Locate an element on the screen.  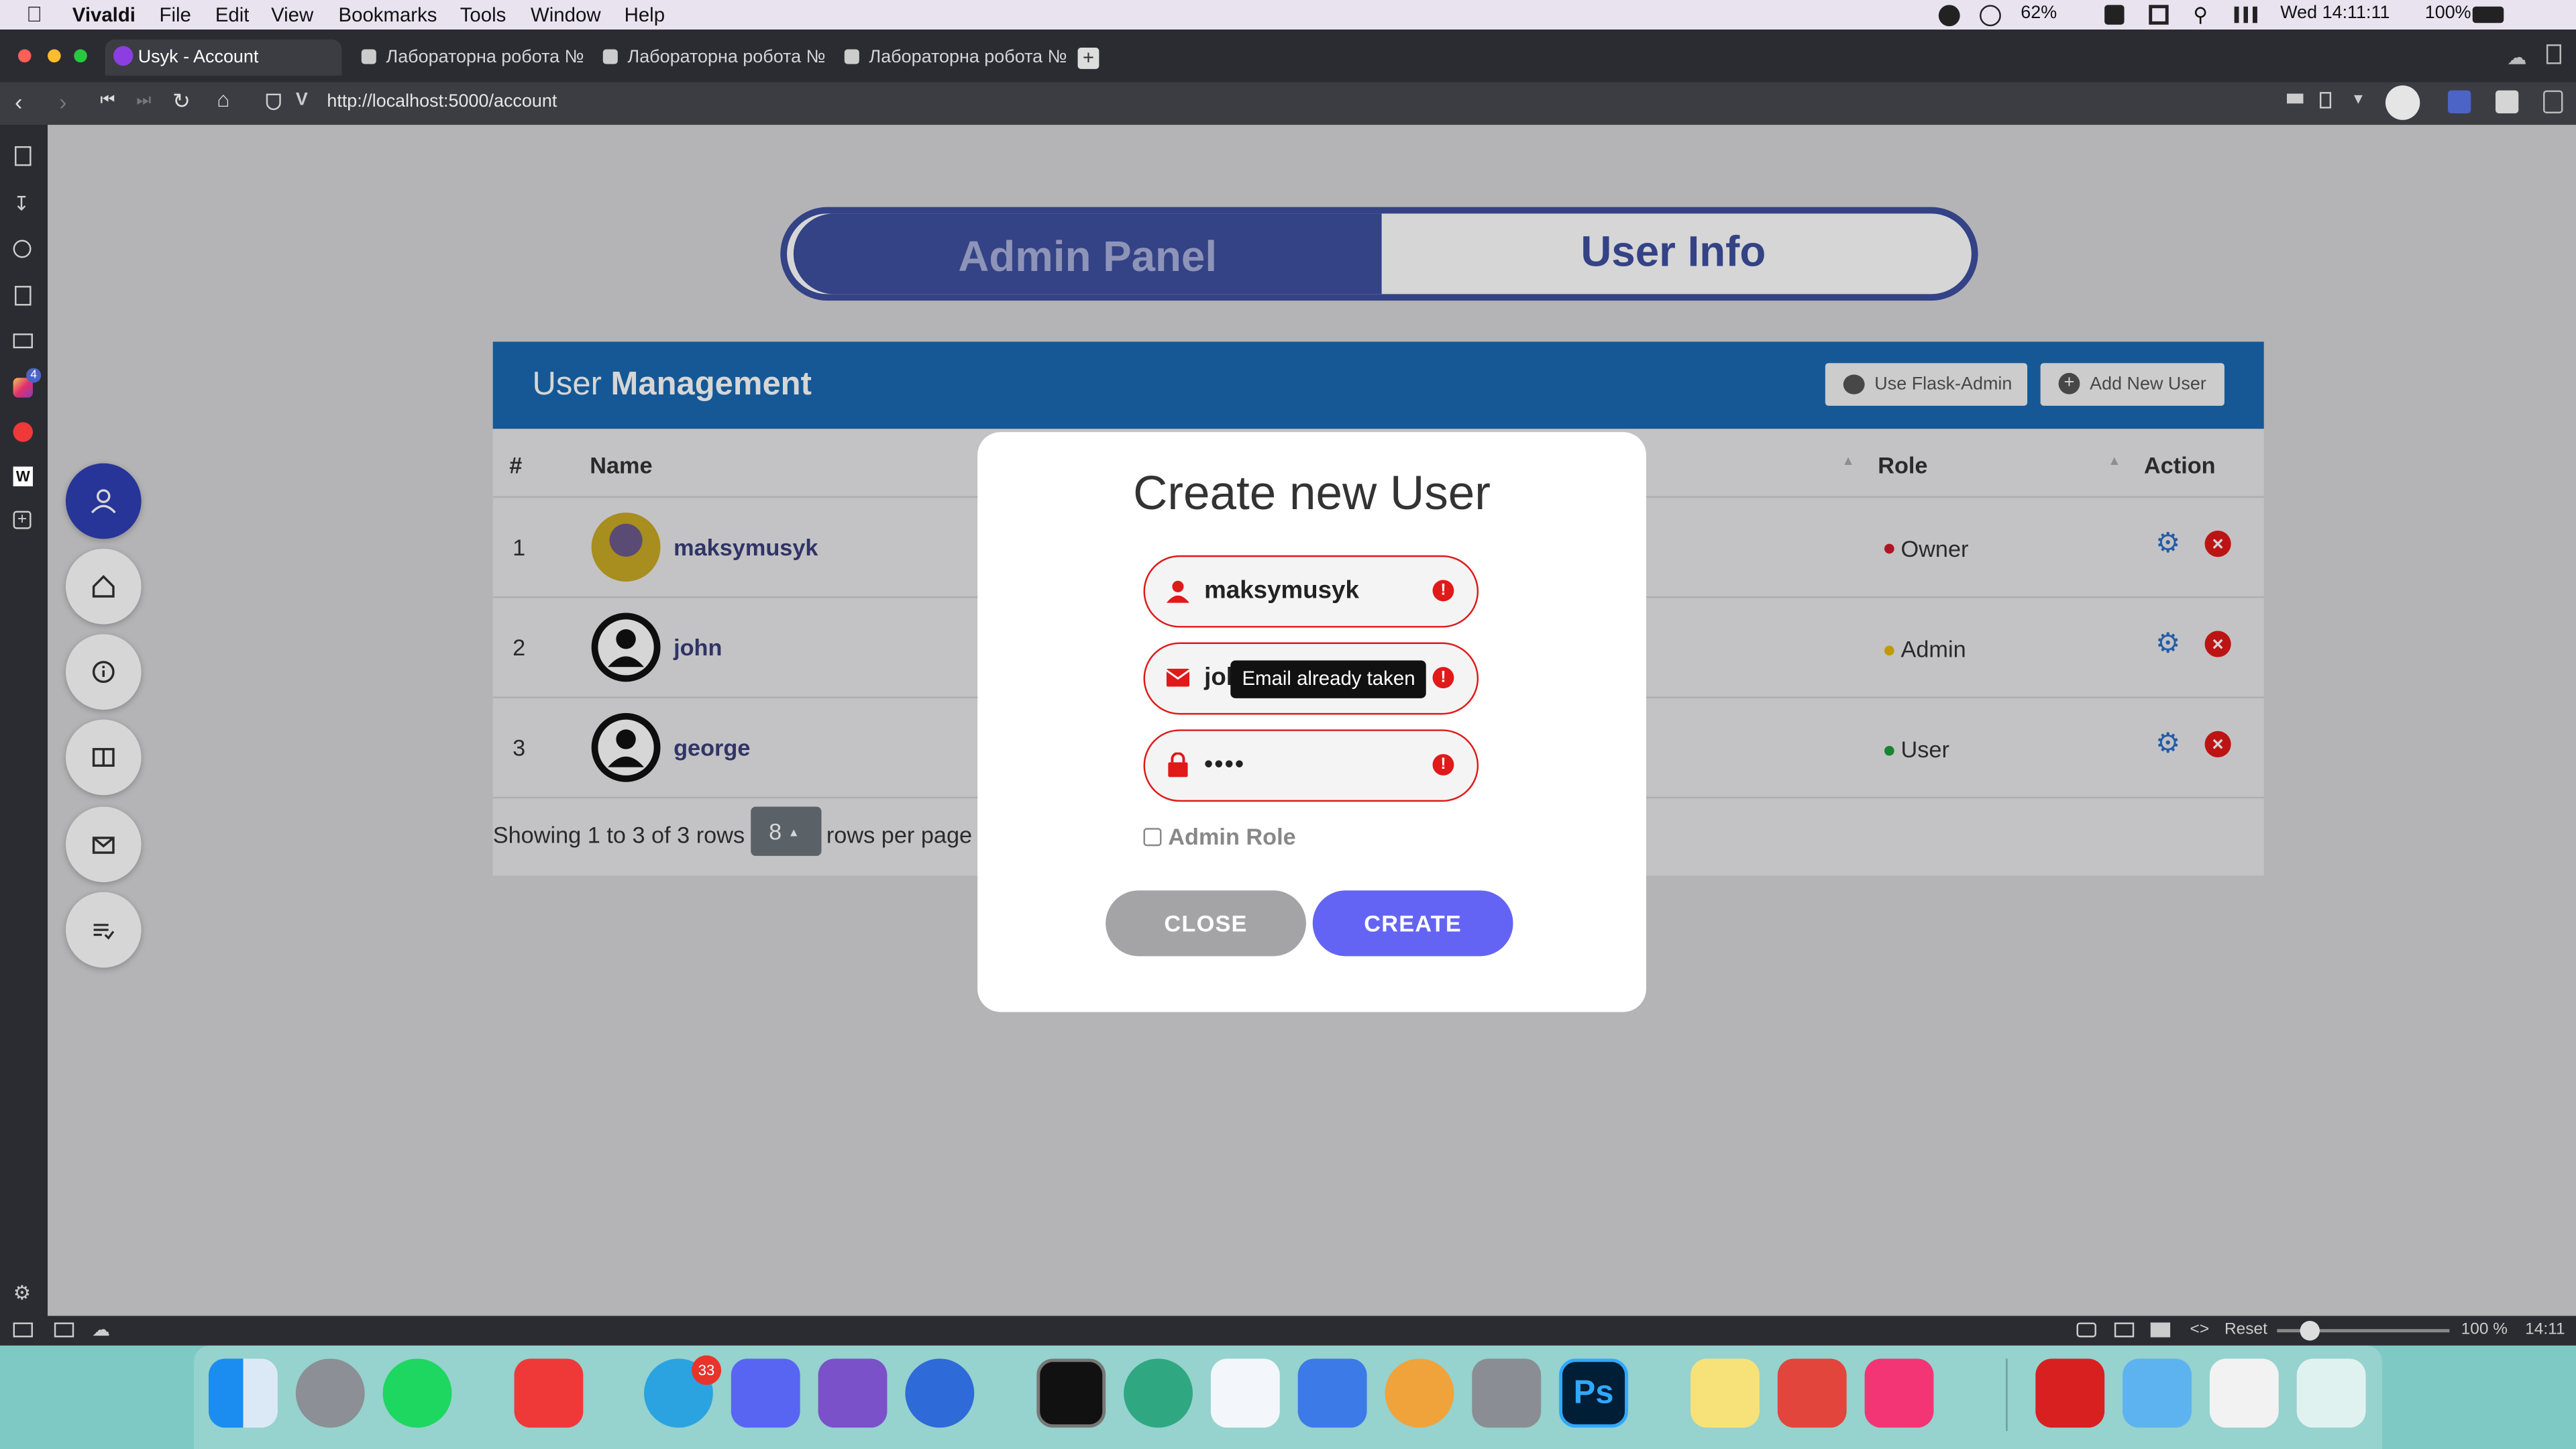
url-field: http://localhost:5000/account is located at coordinates (442, 101).